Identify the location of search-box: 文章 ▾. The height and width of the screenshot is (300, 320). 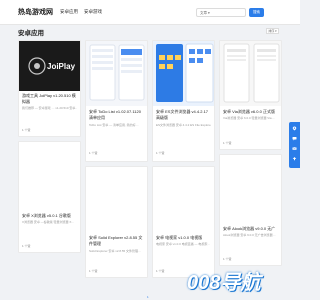
(221, 12).